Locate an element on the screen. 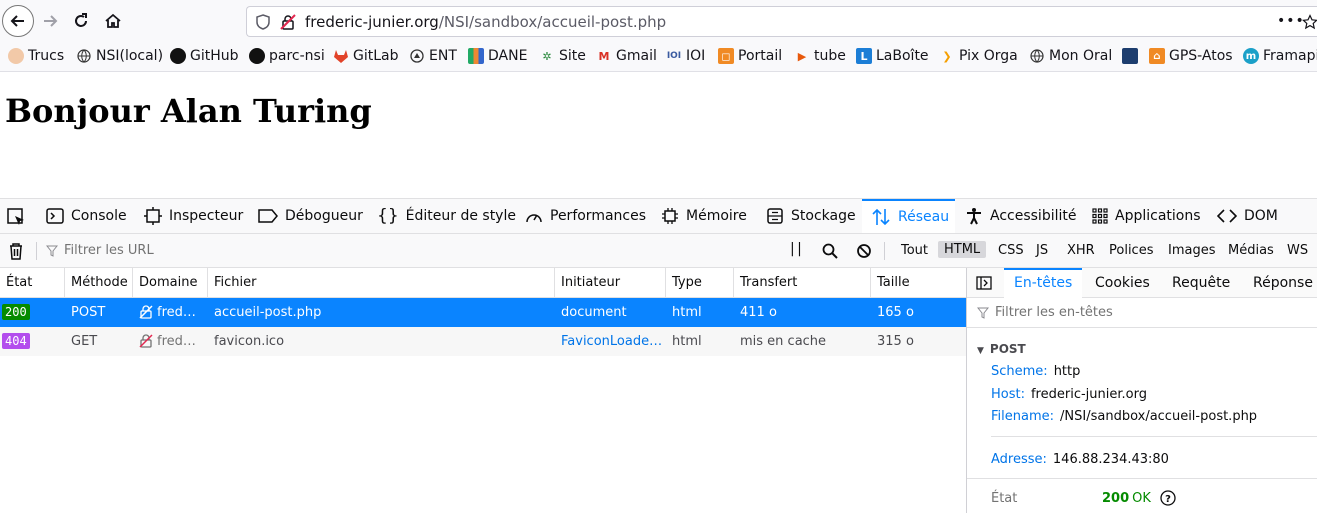 Image resolution: width=1317 pixels, height=513 pixels. filter-type-images: Images is located at coordinates (1192, 250).